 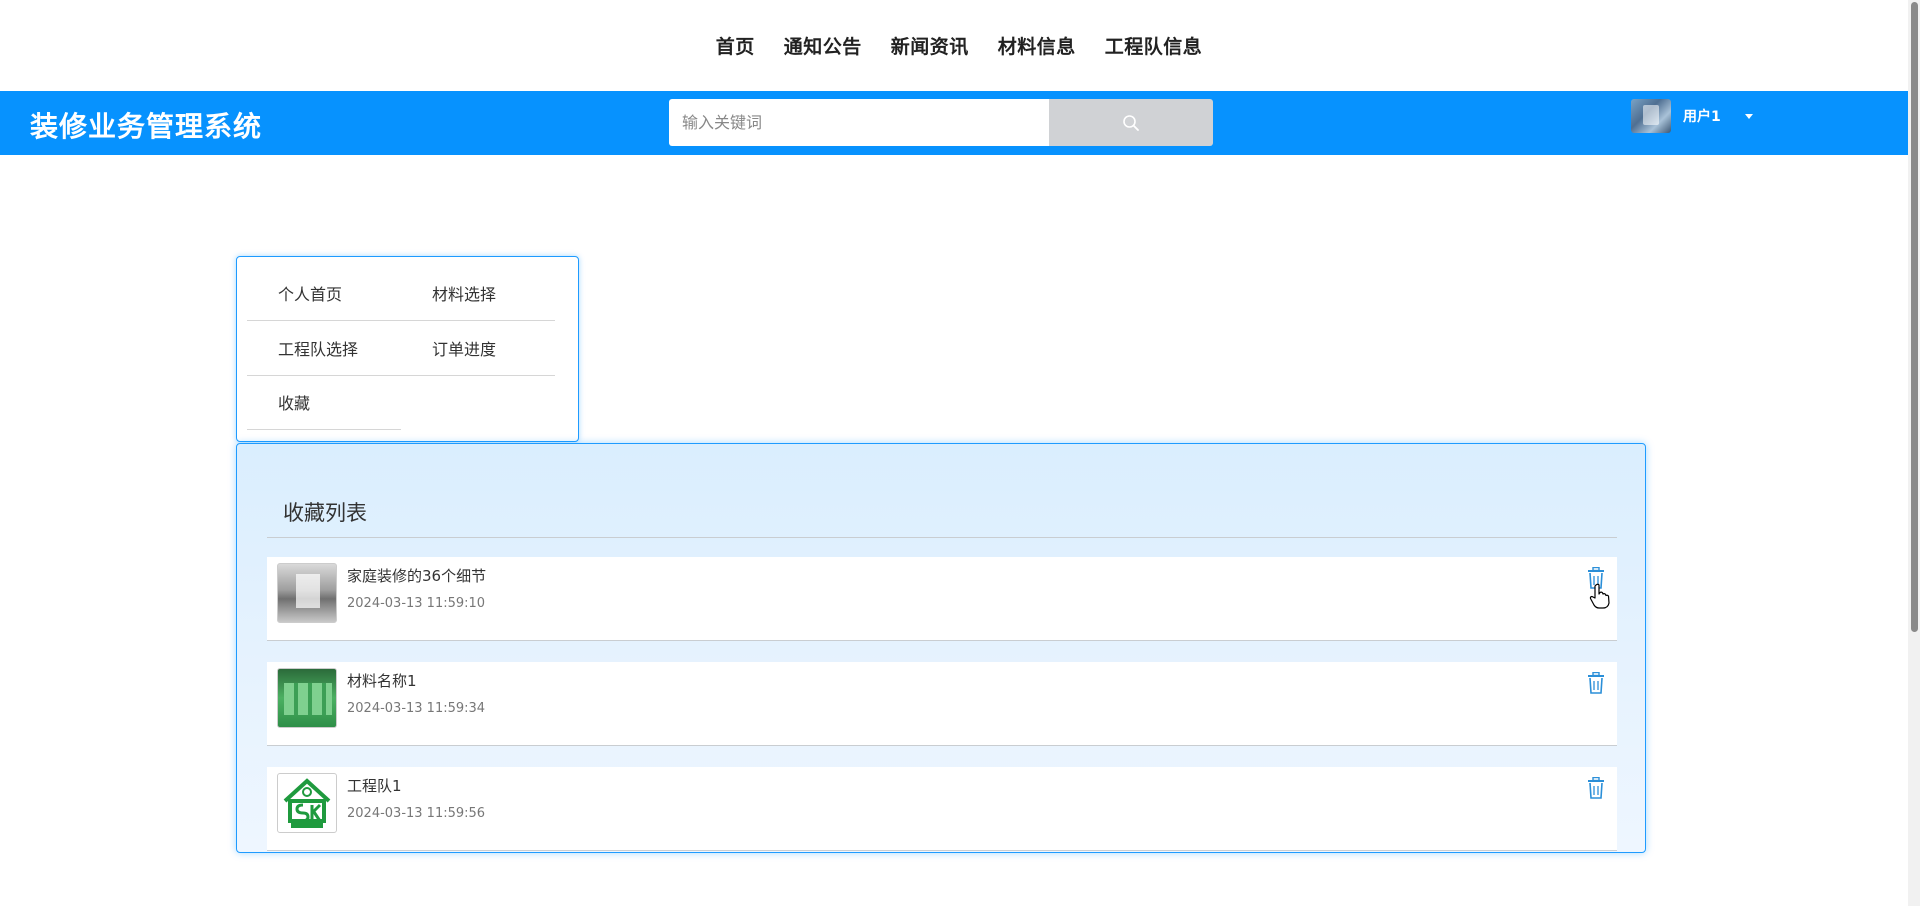 What do you see at coordinates (859, 122) in the screenshot?
I see `search-input` at bounding box center [859, 122].